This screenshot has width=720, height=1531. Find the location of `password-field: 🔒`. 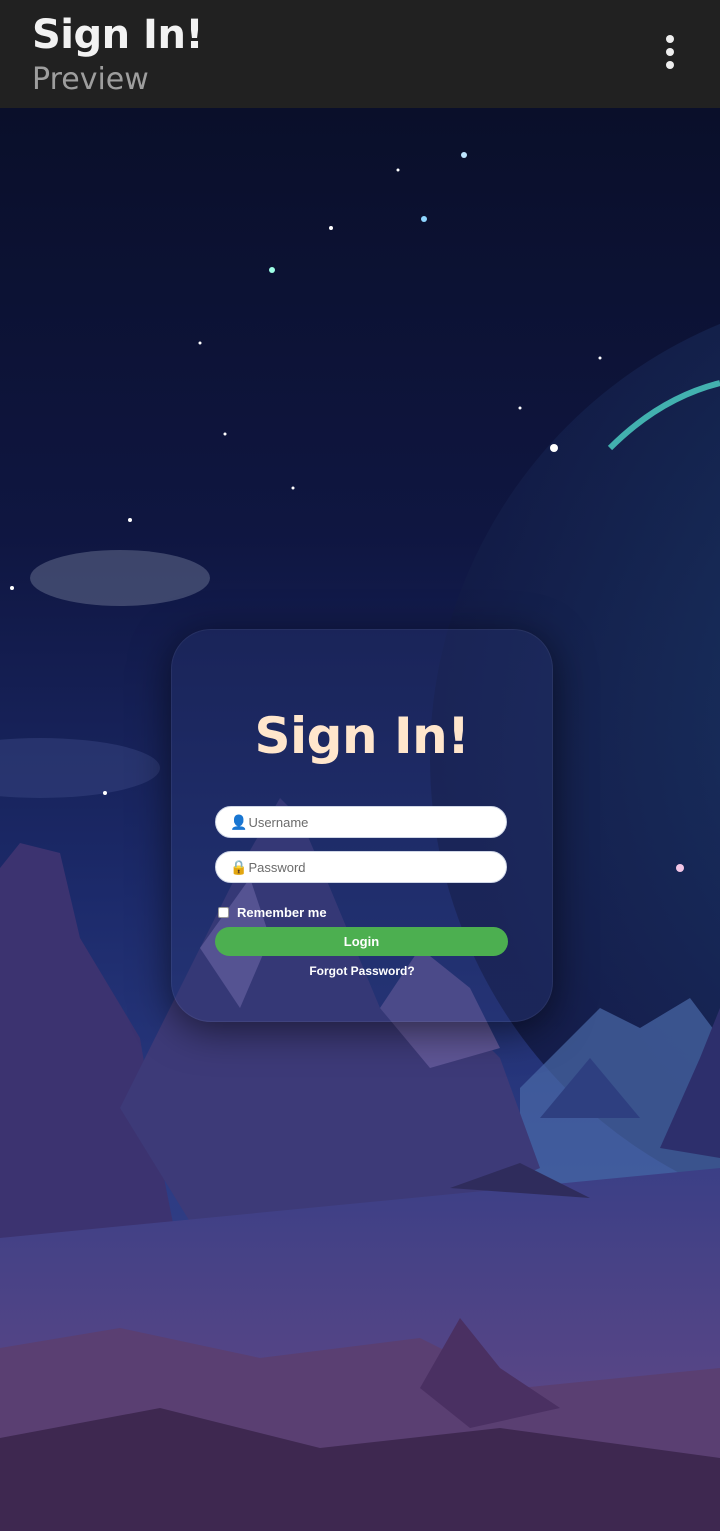

password-field: 🔒 is located at coordinates (361, 867).